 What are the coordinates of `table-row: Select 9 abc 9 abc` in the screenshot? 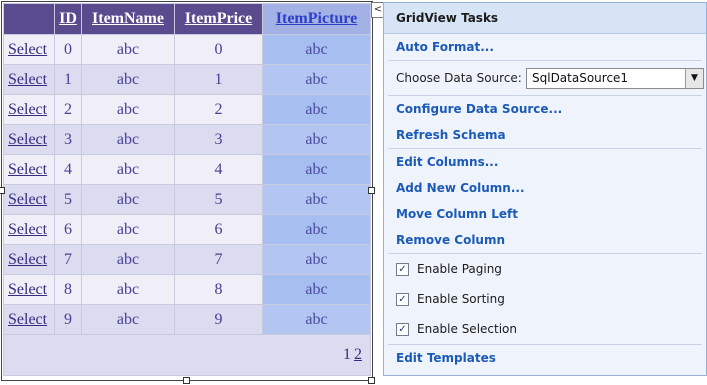 It's located at (187, 319).